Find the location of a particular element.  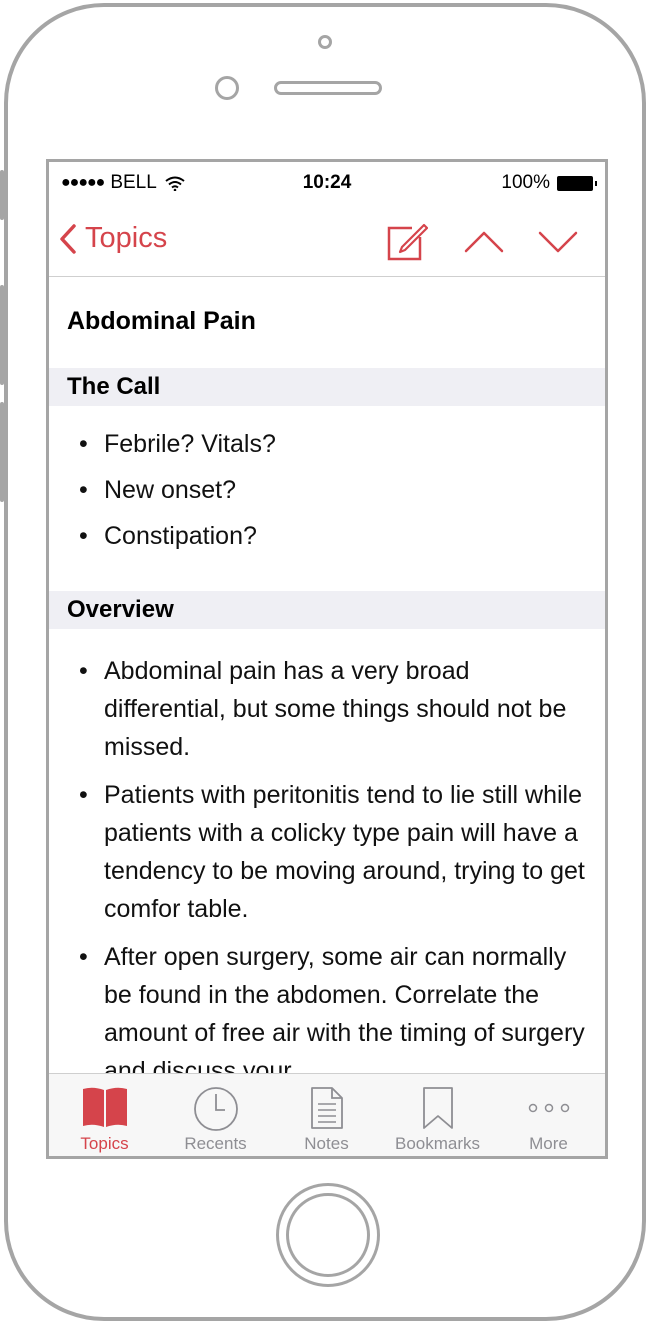

volume-up-button is located at coordinates (2, 335).